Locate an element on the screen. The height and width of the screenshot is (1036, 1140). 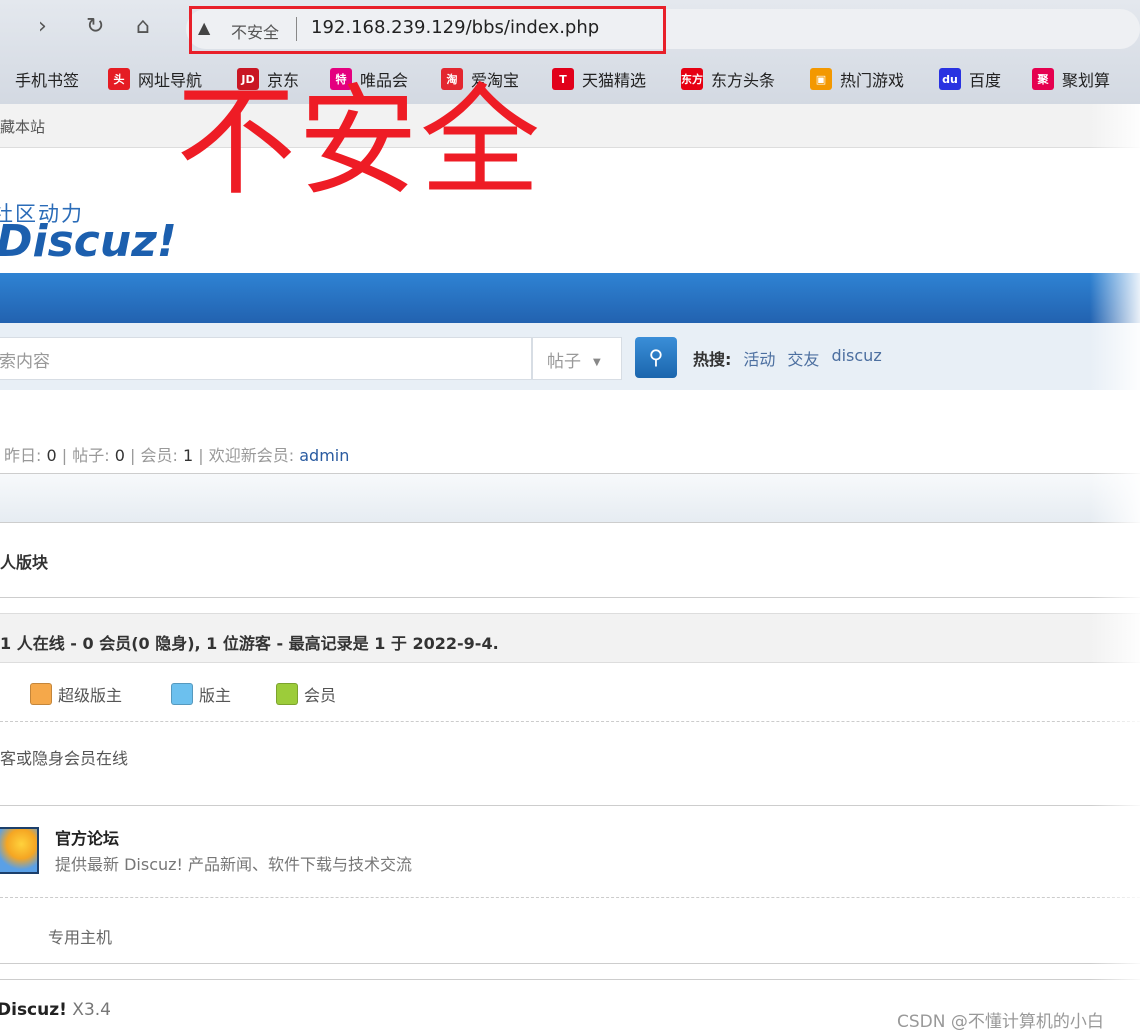
forum-title: 官方论坛 is located at coordinates (87, 837).